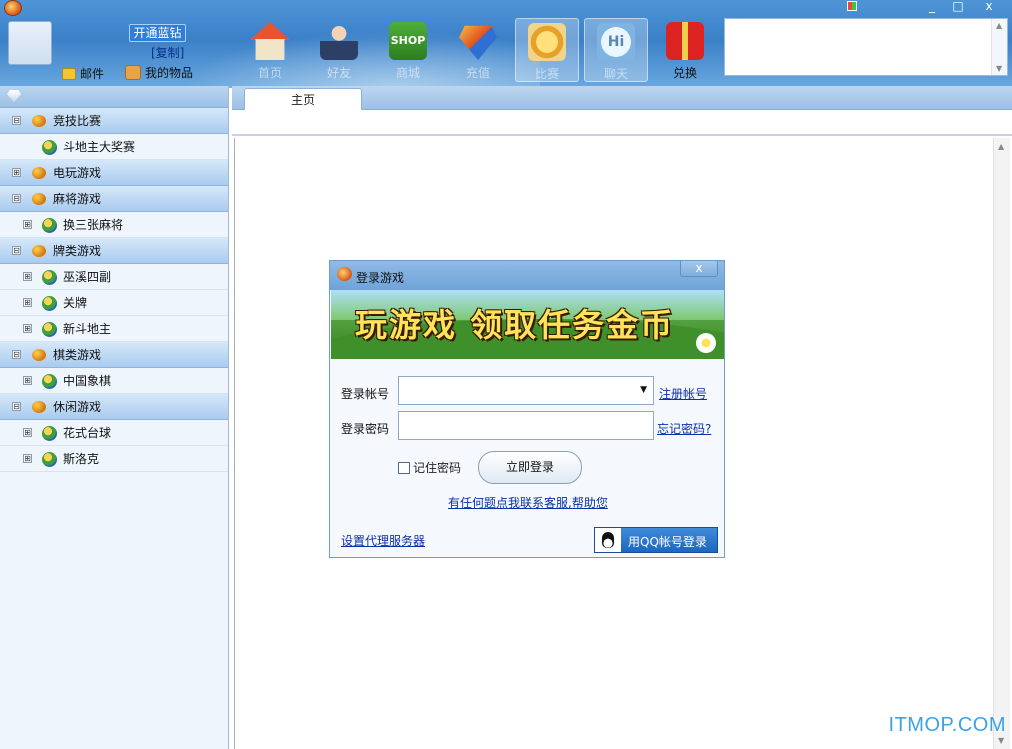 The width and height of the screenshot is (1012, 749). I want to click on qq-login-label: 用QQ帐号登录, so click(667, 542).